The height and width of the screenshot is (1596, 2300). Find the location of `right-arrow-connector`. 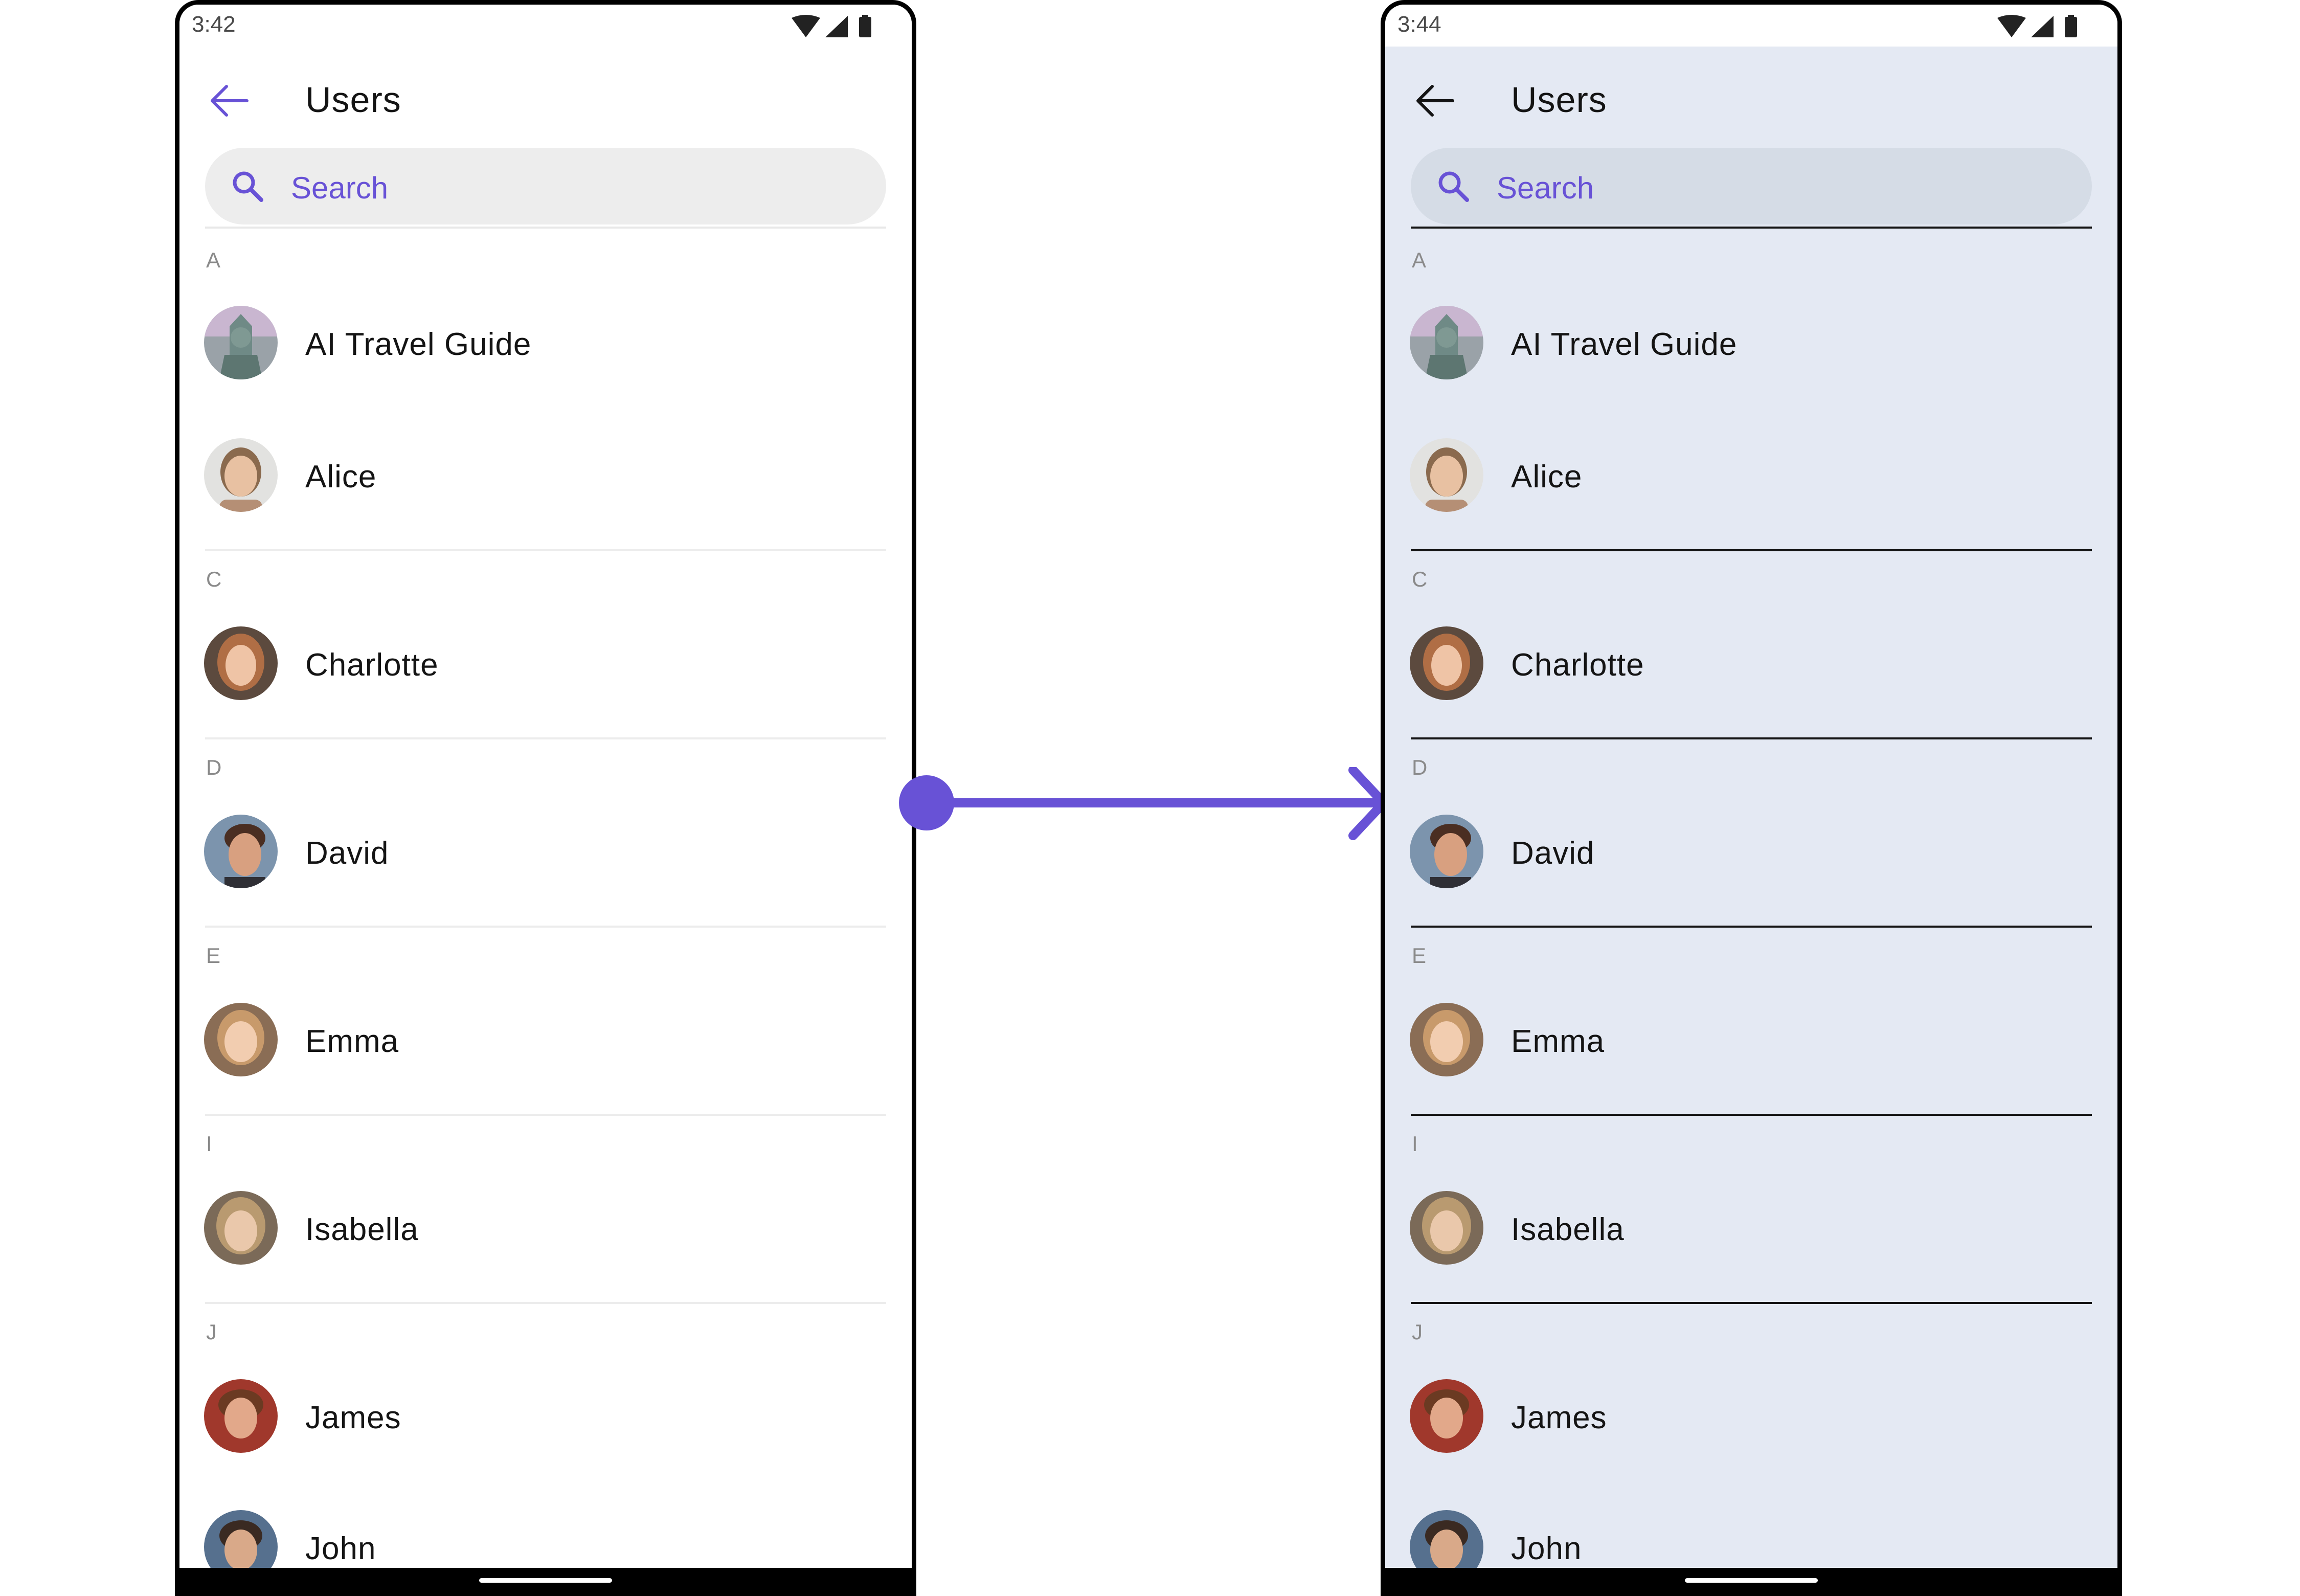

right-arrow-connector is located at coordinates (1143, 804).